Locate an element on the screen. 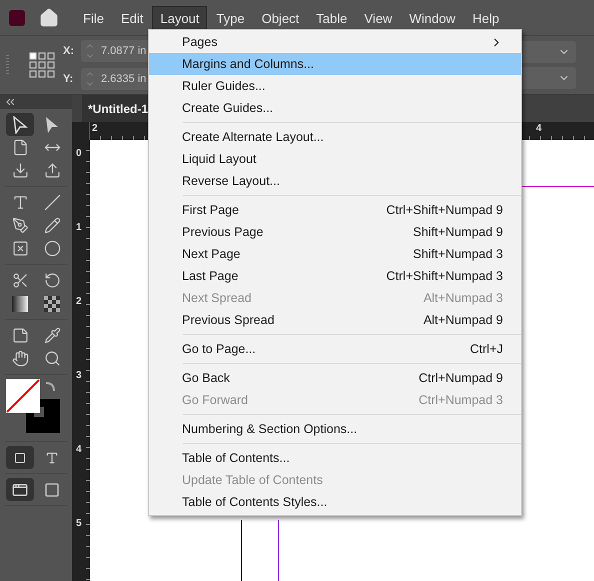 Image resolution: width=594 pixels, height=581 pixels. ruler-number: 5 is located at coordinates (79, 523).